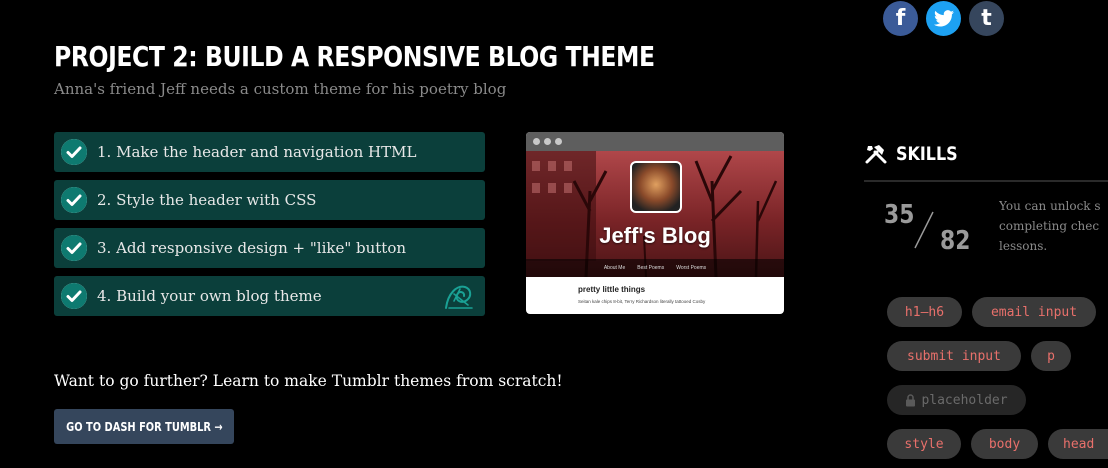 Image resolution: width=1108 pixels, height=468 pixels. I want to click on skill-tag-submit-input: submit input, so click(954, 356).